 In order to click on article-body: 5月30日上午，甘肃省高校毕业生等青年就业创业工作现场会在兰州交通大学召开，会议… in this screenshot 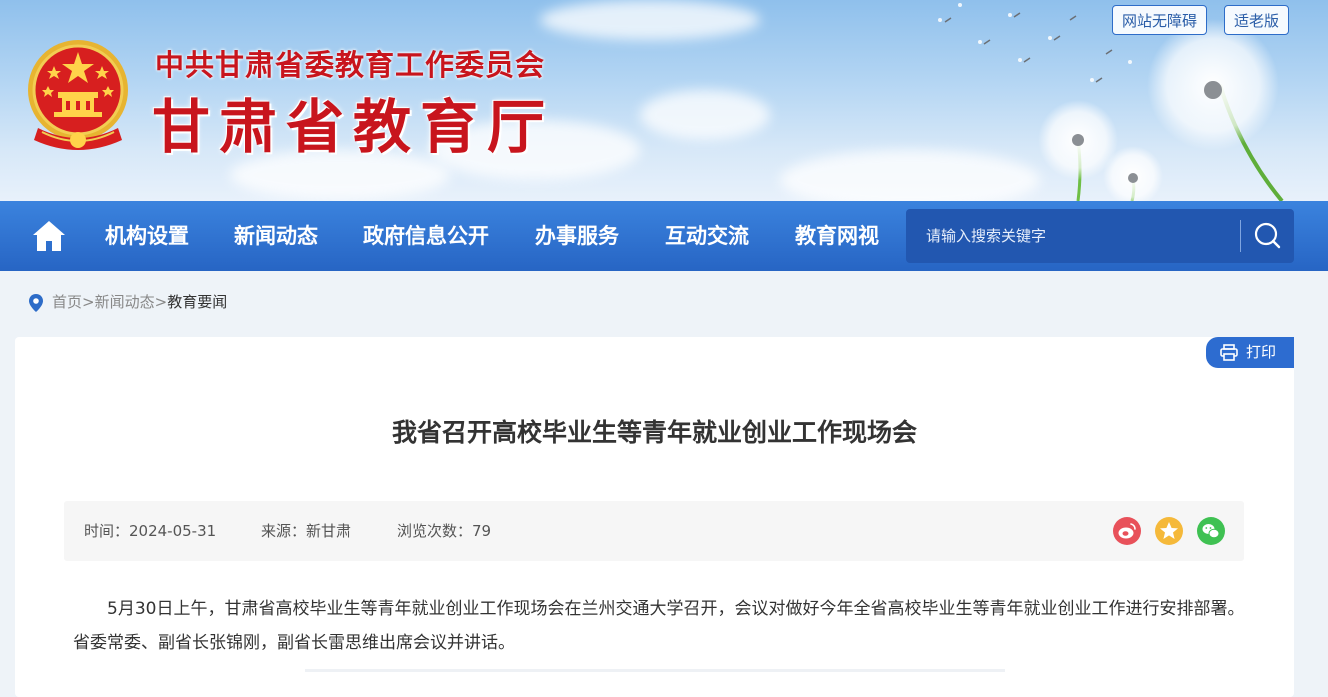, I will do `click(659, 626)`.